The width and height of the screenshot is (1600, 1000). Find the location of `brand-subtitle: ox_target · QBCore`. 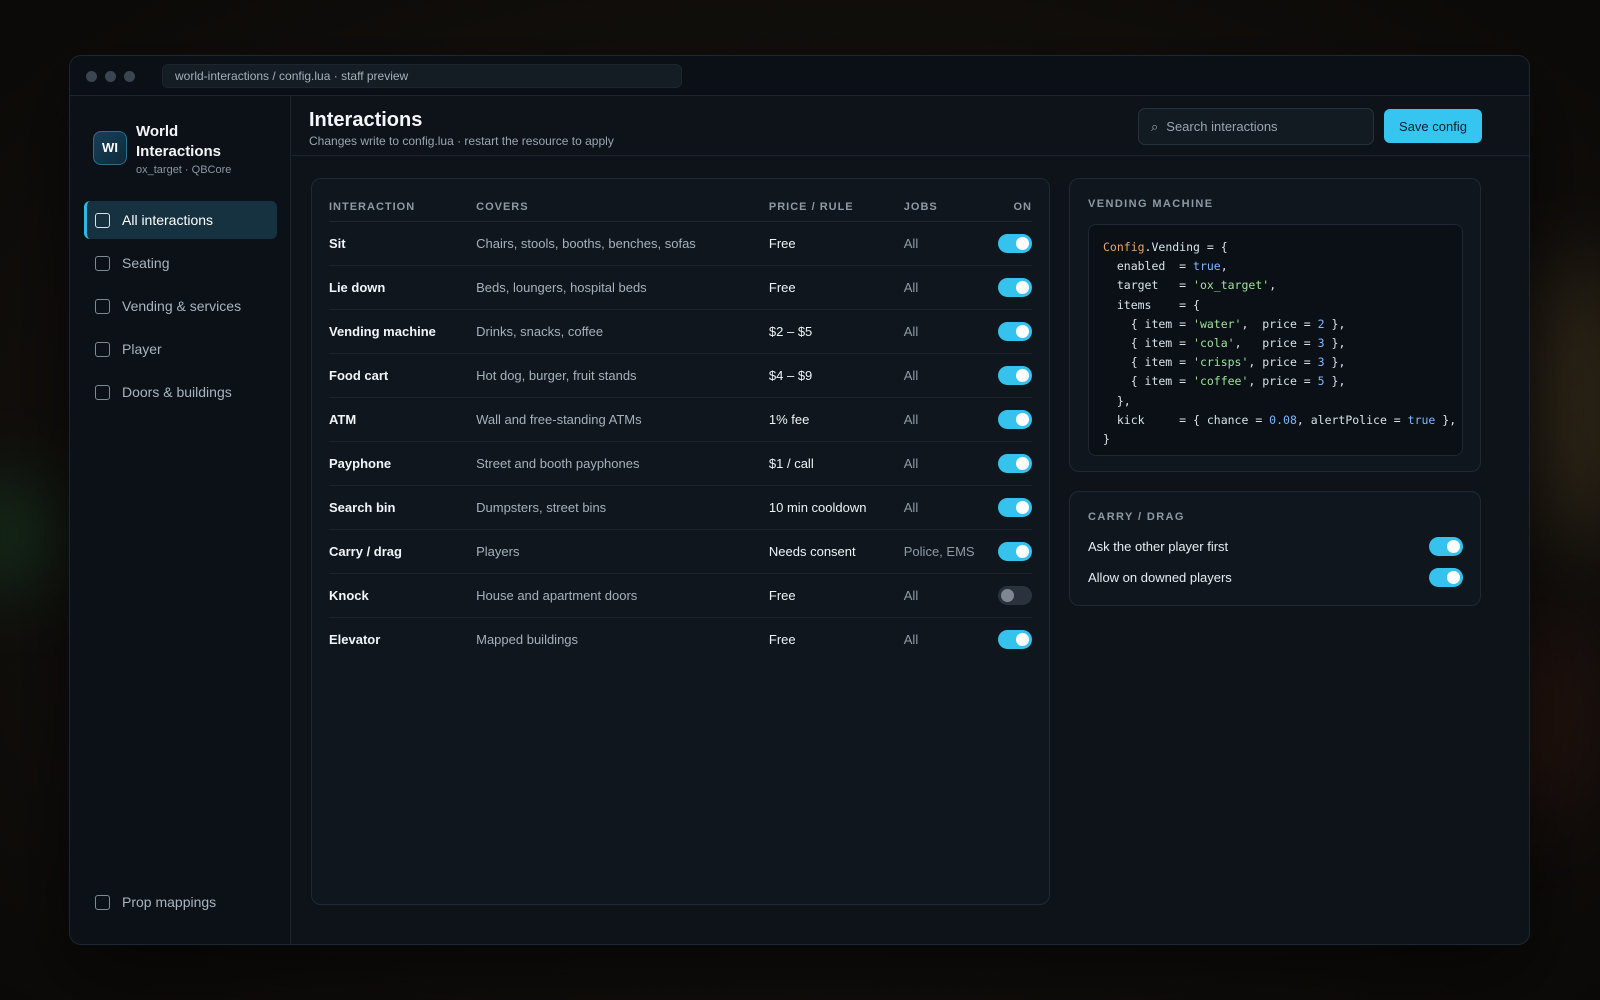

brand-subtitle: ox_target · QBCore is located at coordinates (184, 170).